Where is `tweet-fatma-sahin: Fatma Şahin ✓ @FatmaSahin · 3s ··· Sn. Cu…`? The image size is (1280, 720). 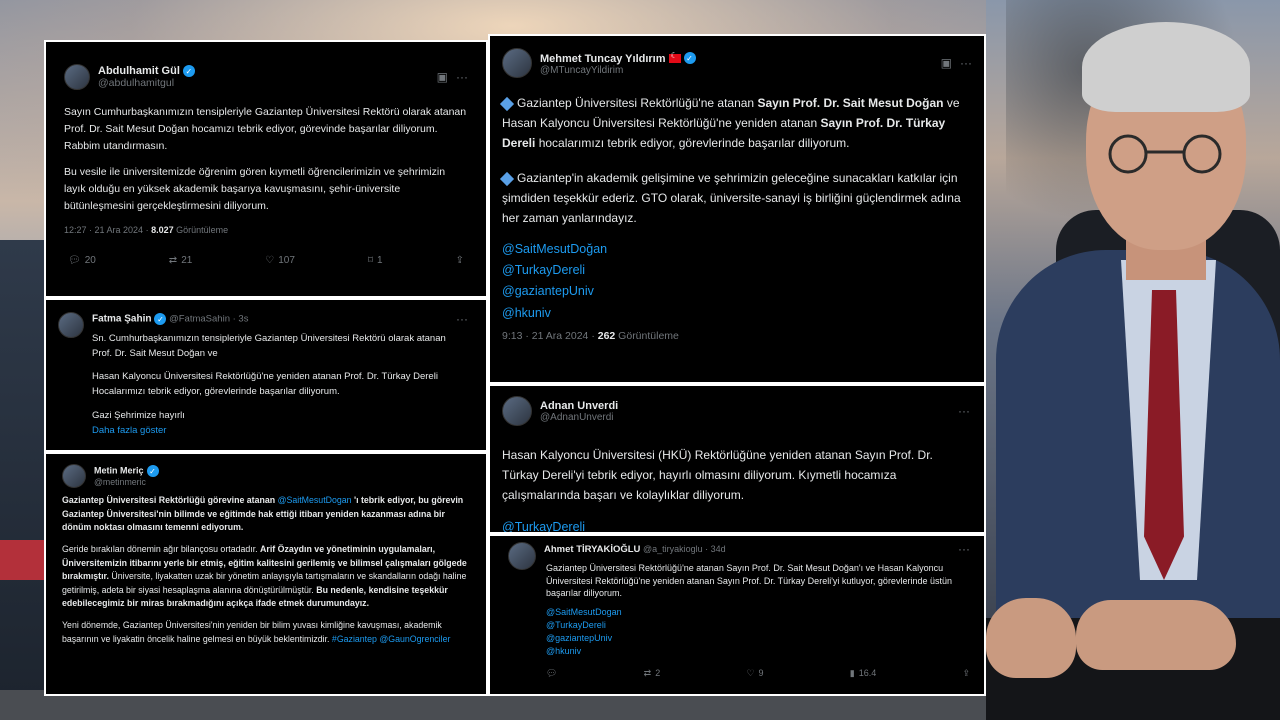
tweet-fatma-sahin: Fatma Şahin ✓ @FatmaSahin · 3s ··· Sn. Cu… is located at coordinates (266, 375).